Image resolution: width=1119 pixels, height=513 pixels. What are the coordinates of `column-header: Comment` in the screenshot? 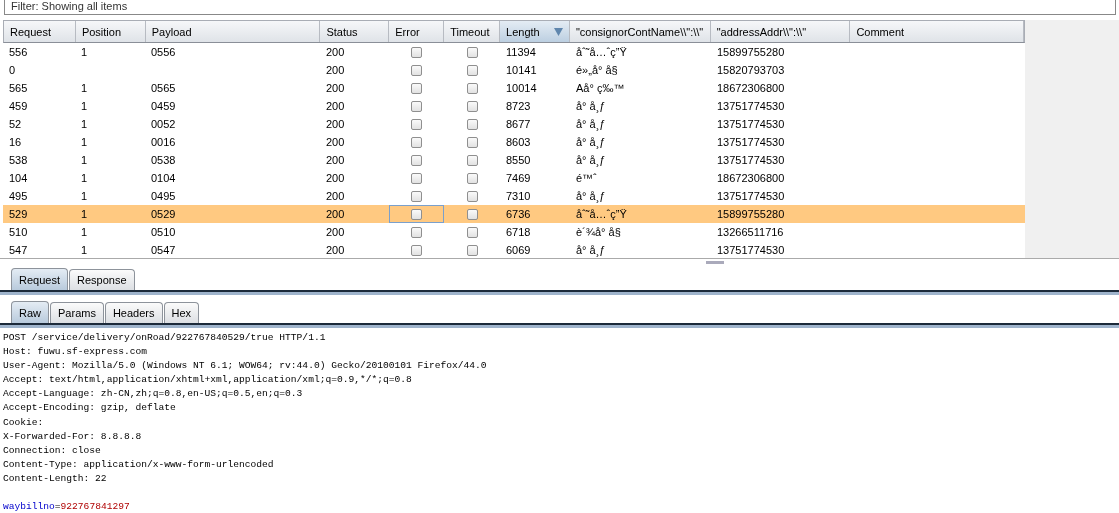 It's located at (937, 31).